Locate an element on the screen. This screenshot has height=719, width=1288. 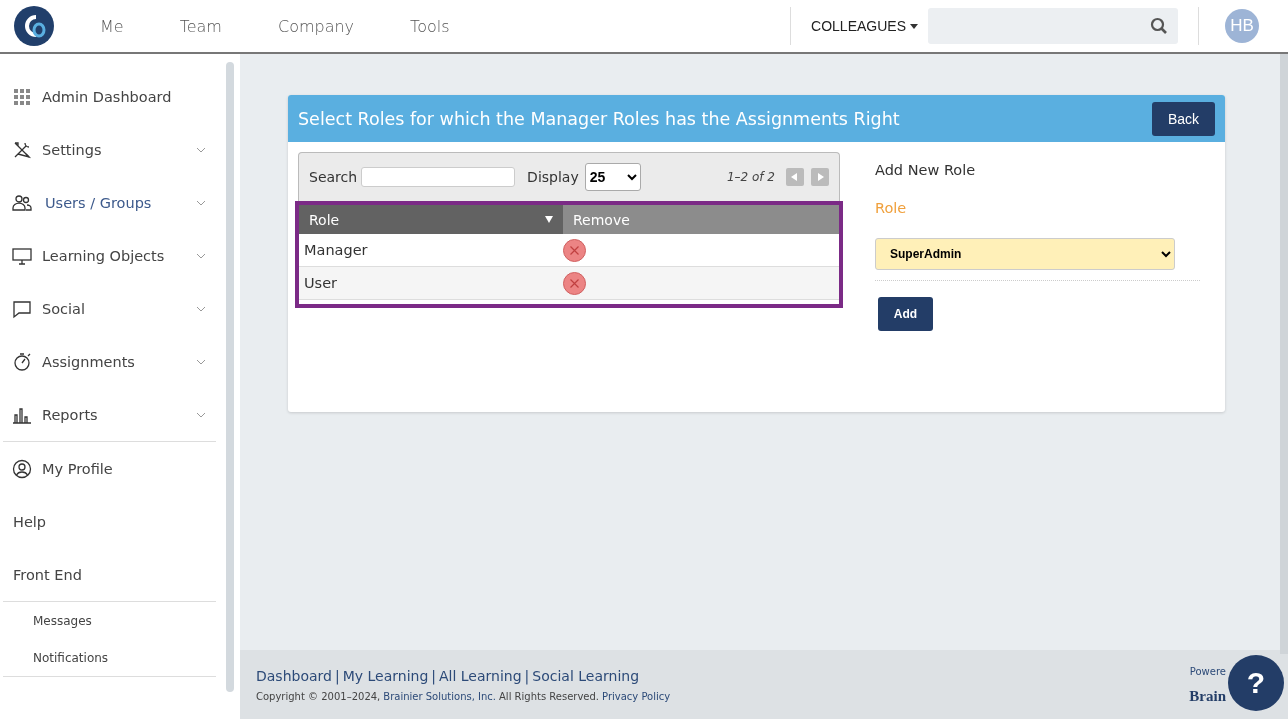
sort-icon is located at coordinates (549, 219).